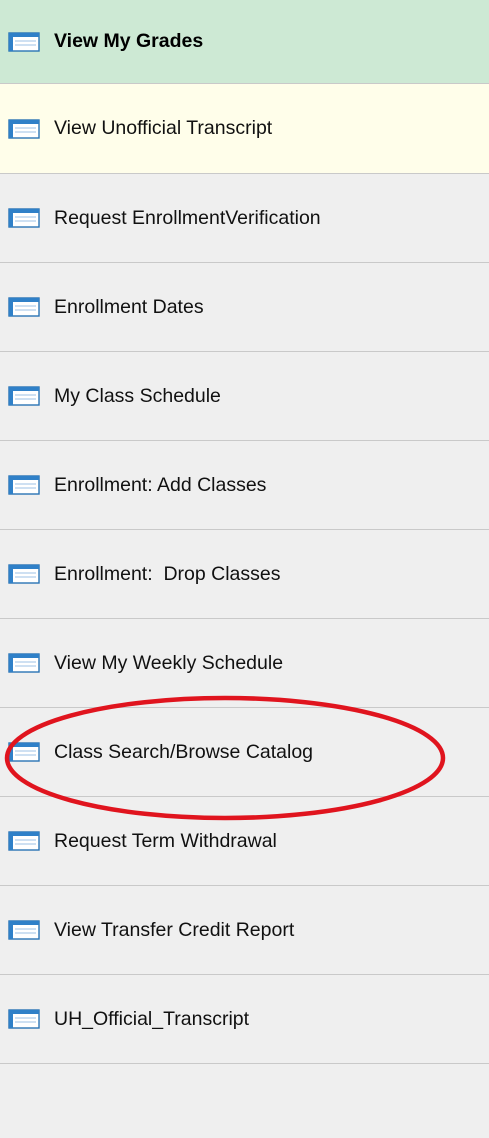  What do you see at coordinates (165, 840) in the screenshot?
I see `menu-item-label: Request Term Withdrawal` at bounding box center [165, 840].